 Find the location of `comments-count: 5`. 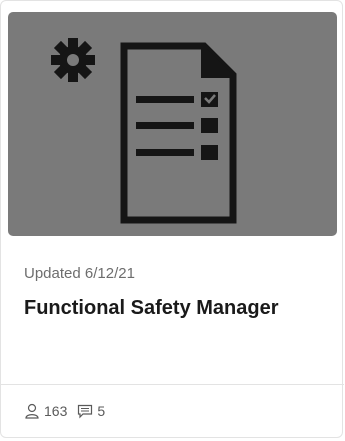

comments-count: 5 is located at coordinates (101, 411).